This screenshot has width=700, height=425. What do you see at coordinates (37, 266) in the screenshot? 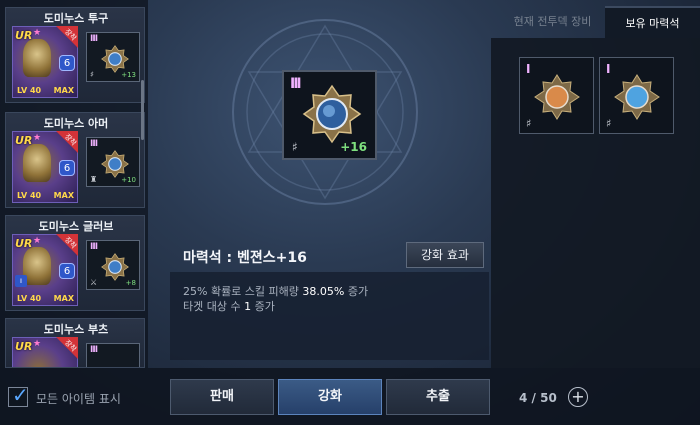
I see `gloves-icon` at bounding box center [37, 266].